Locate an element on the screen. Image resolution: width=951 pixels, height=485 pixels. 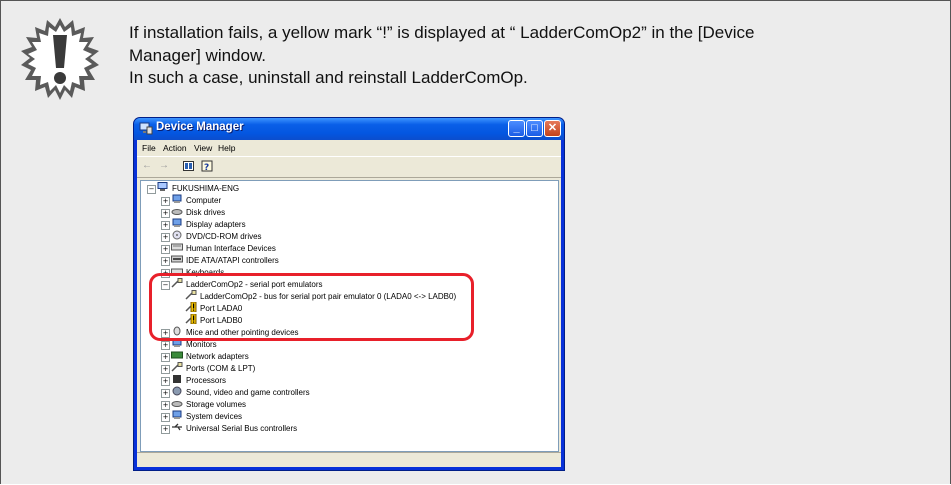
tree-item: Ports (COM & LPT) is located at coordinates (213, 368).